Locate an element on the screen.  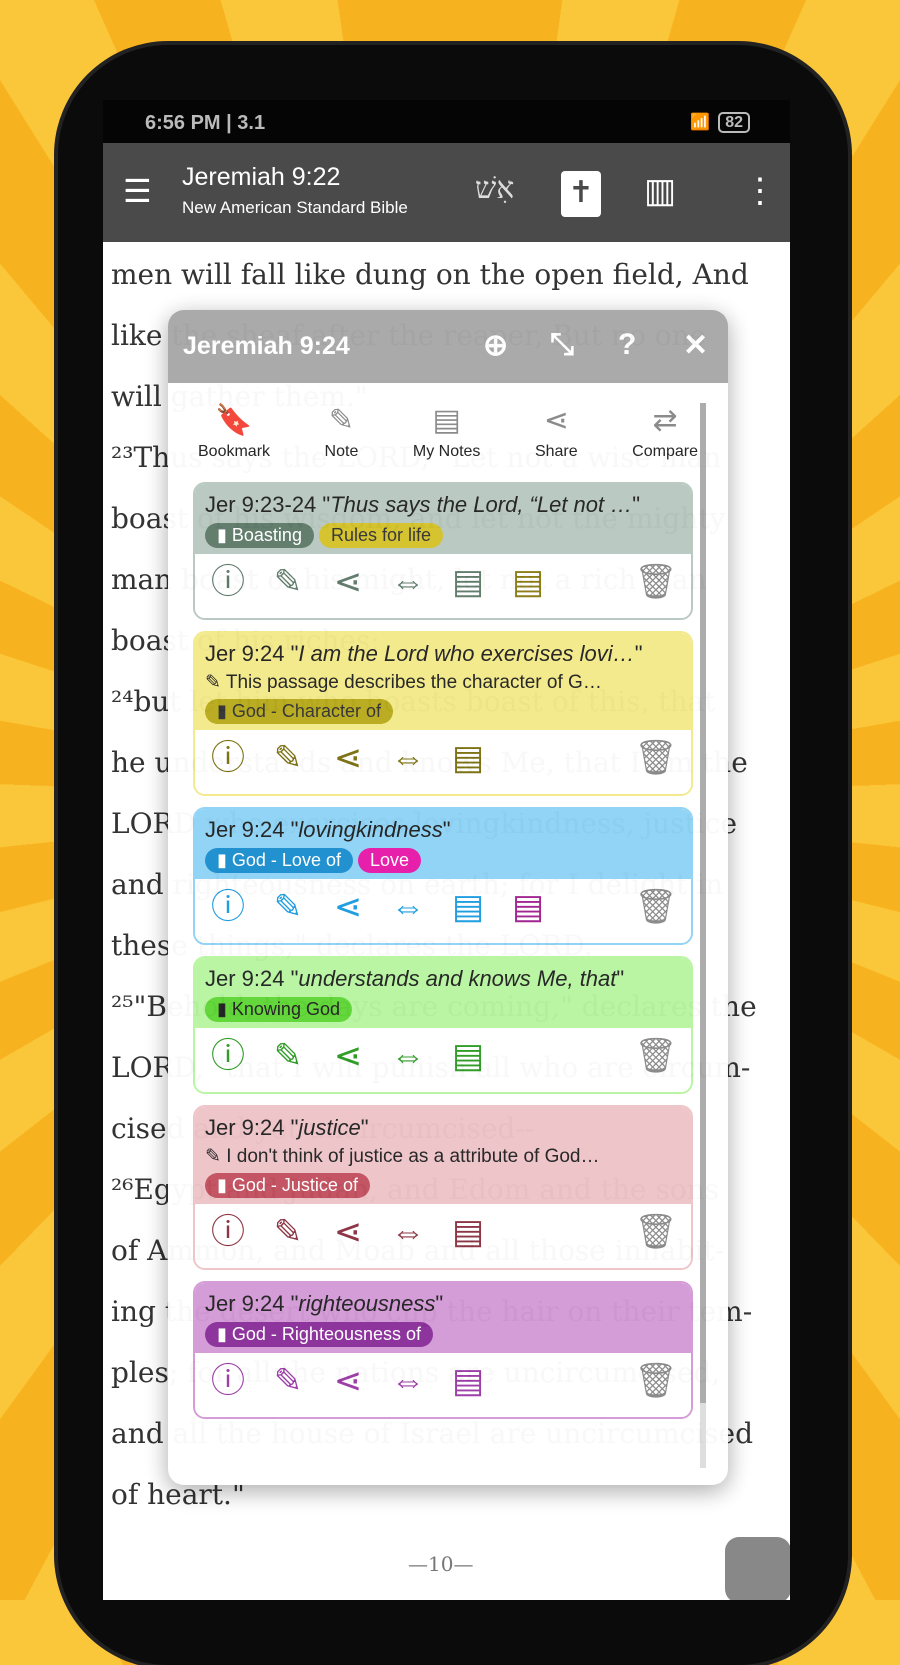
collapse-icon: ⤡ is located at coordinates (562, 345).